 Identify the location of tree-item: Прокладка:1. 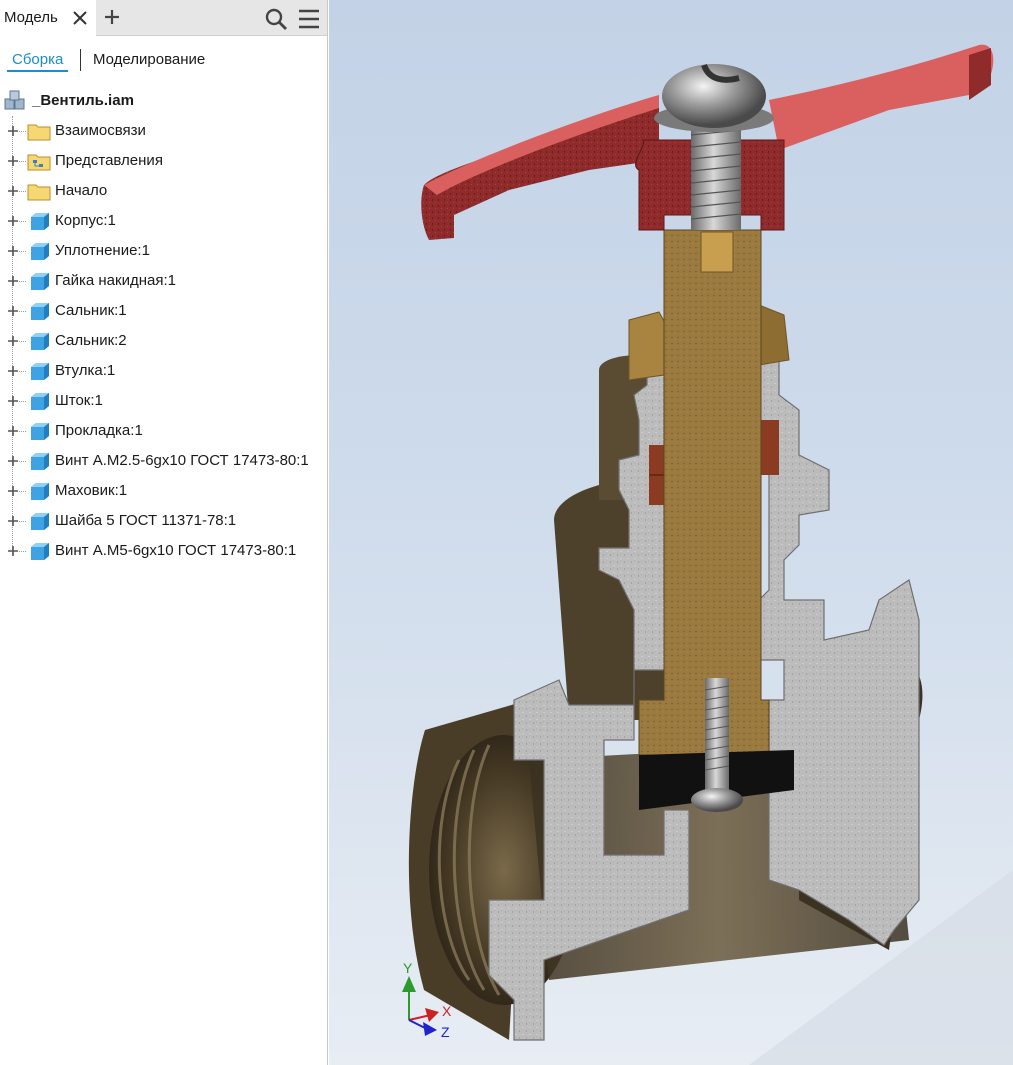
(163, 431).